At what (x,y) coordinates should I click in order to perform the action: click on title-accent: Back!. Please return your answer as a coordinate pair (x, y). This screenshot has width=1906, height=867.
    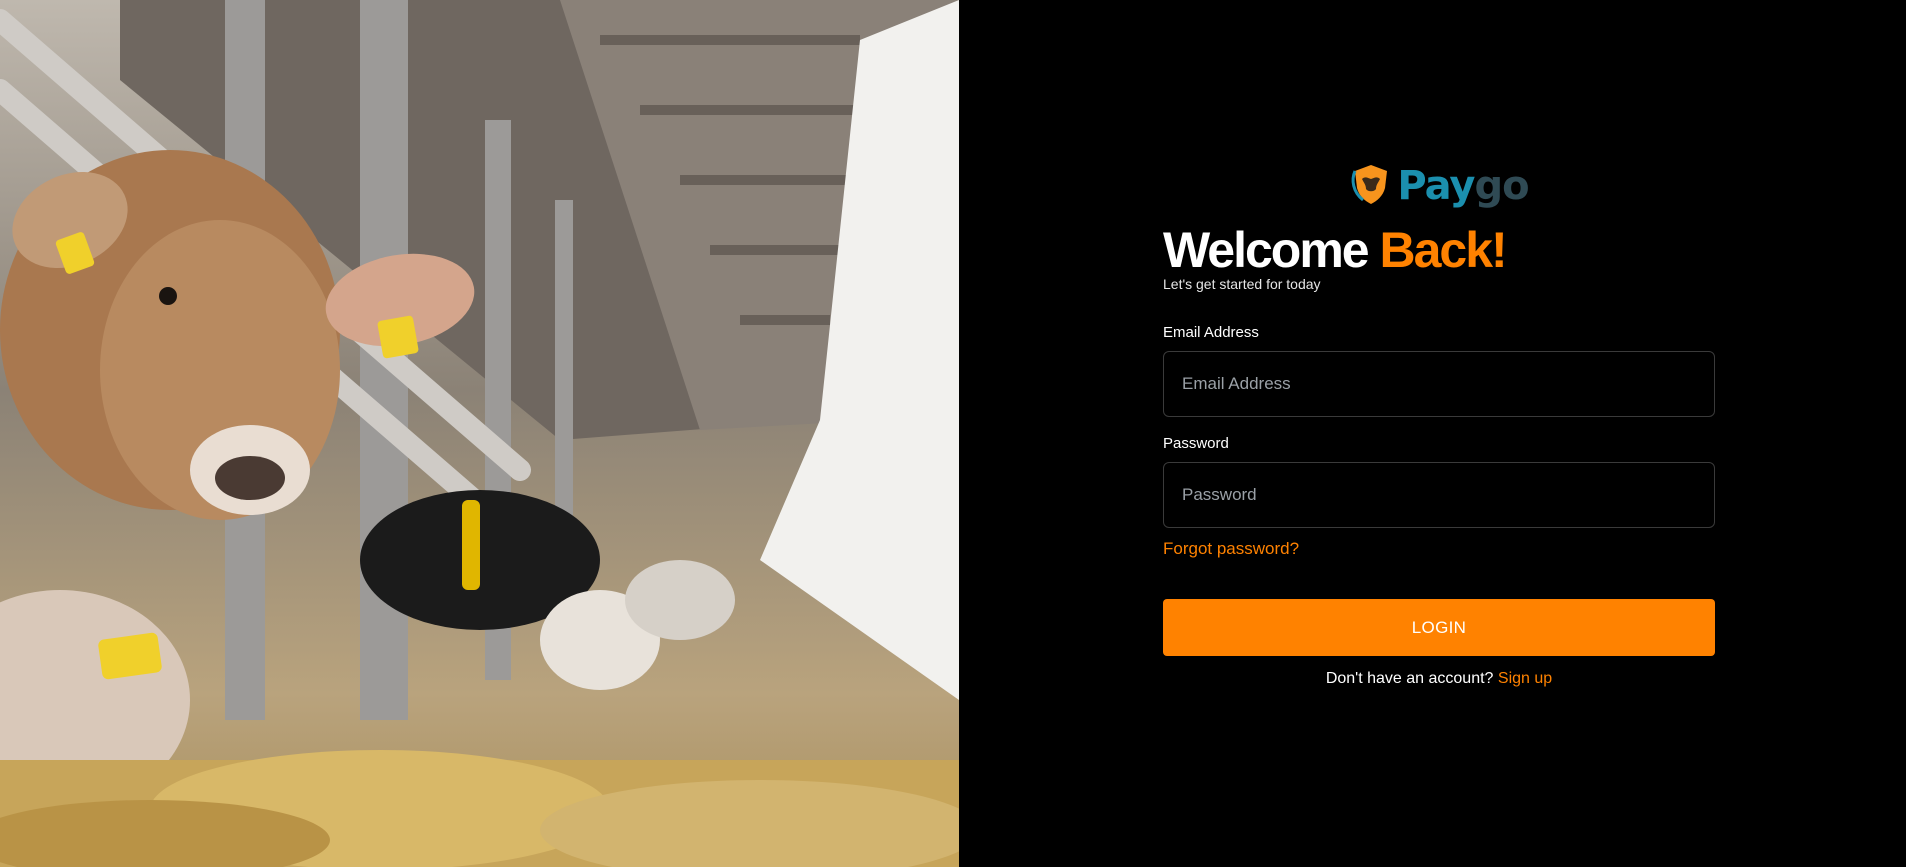
    Looking at the image, I should click on (1443, 250).